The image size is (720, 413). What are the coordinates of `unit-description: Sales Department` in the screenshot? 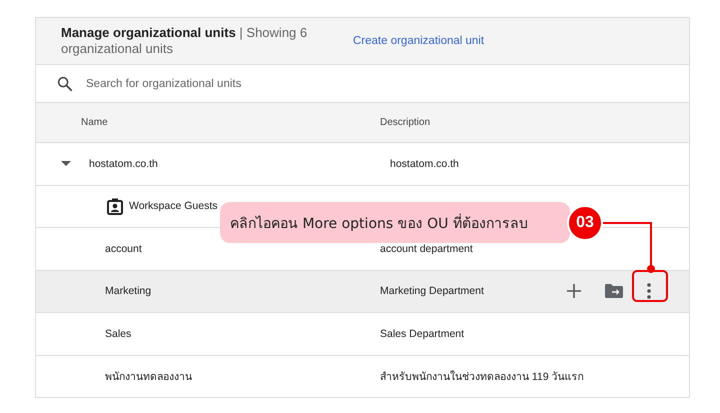 It's located at (422, 334).